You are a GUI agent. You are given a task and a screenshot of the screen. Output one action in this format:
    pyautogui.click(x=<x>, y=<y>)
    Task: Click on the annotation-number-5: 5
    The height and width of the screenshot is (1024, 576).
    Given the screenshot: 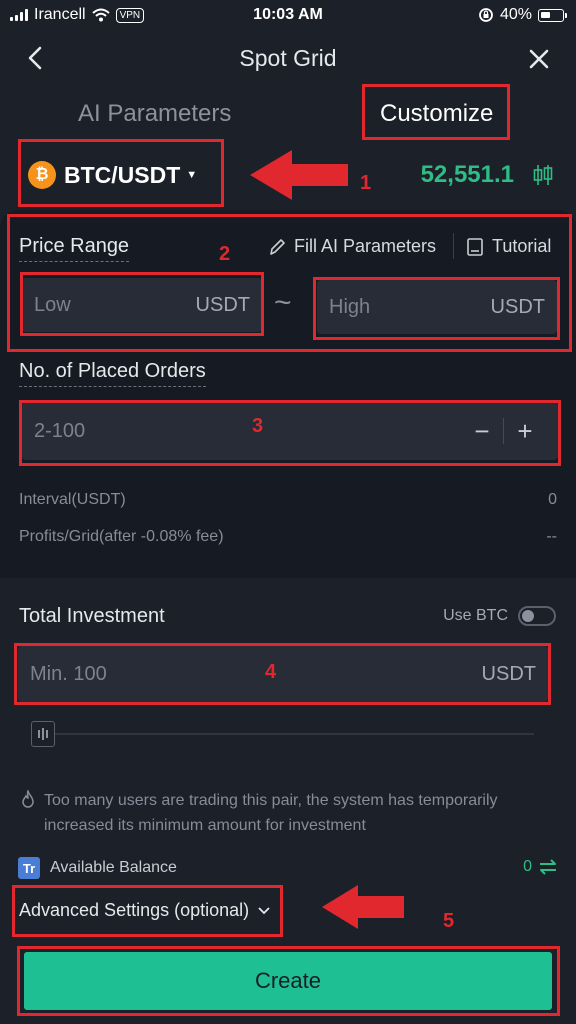 What is the action you would take?
    pyautogui.click(x=449, y=921)
    